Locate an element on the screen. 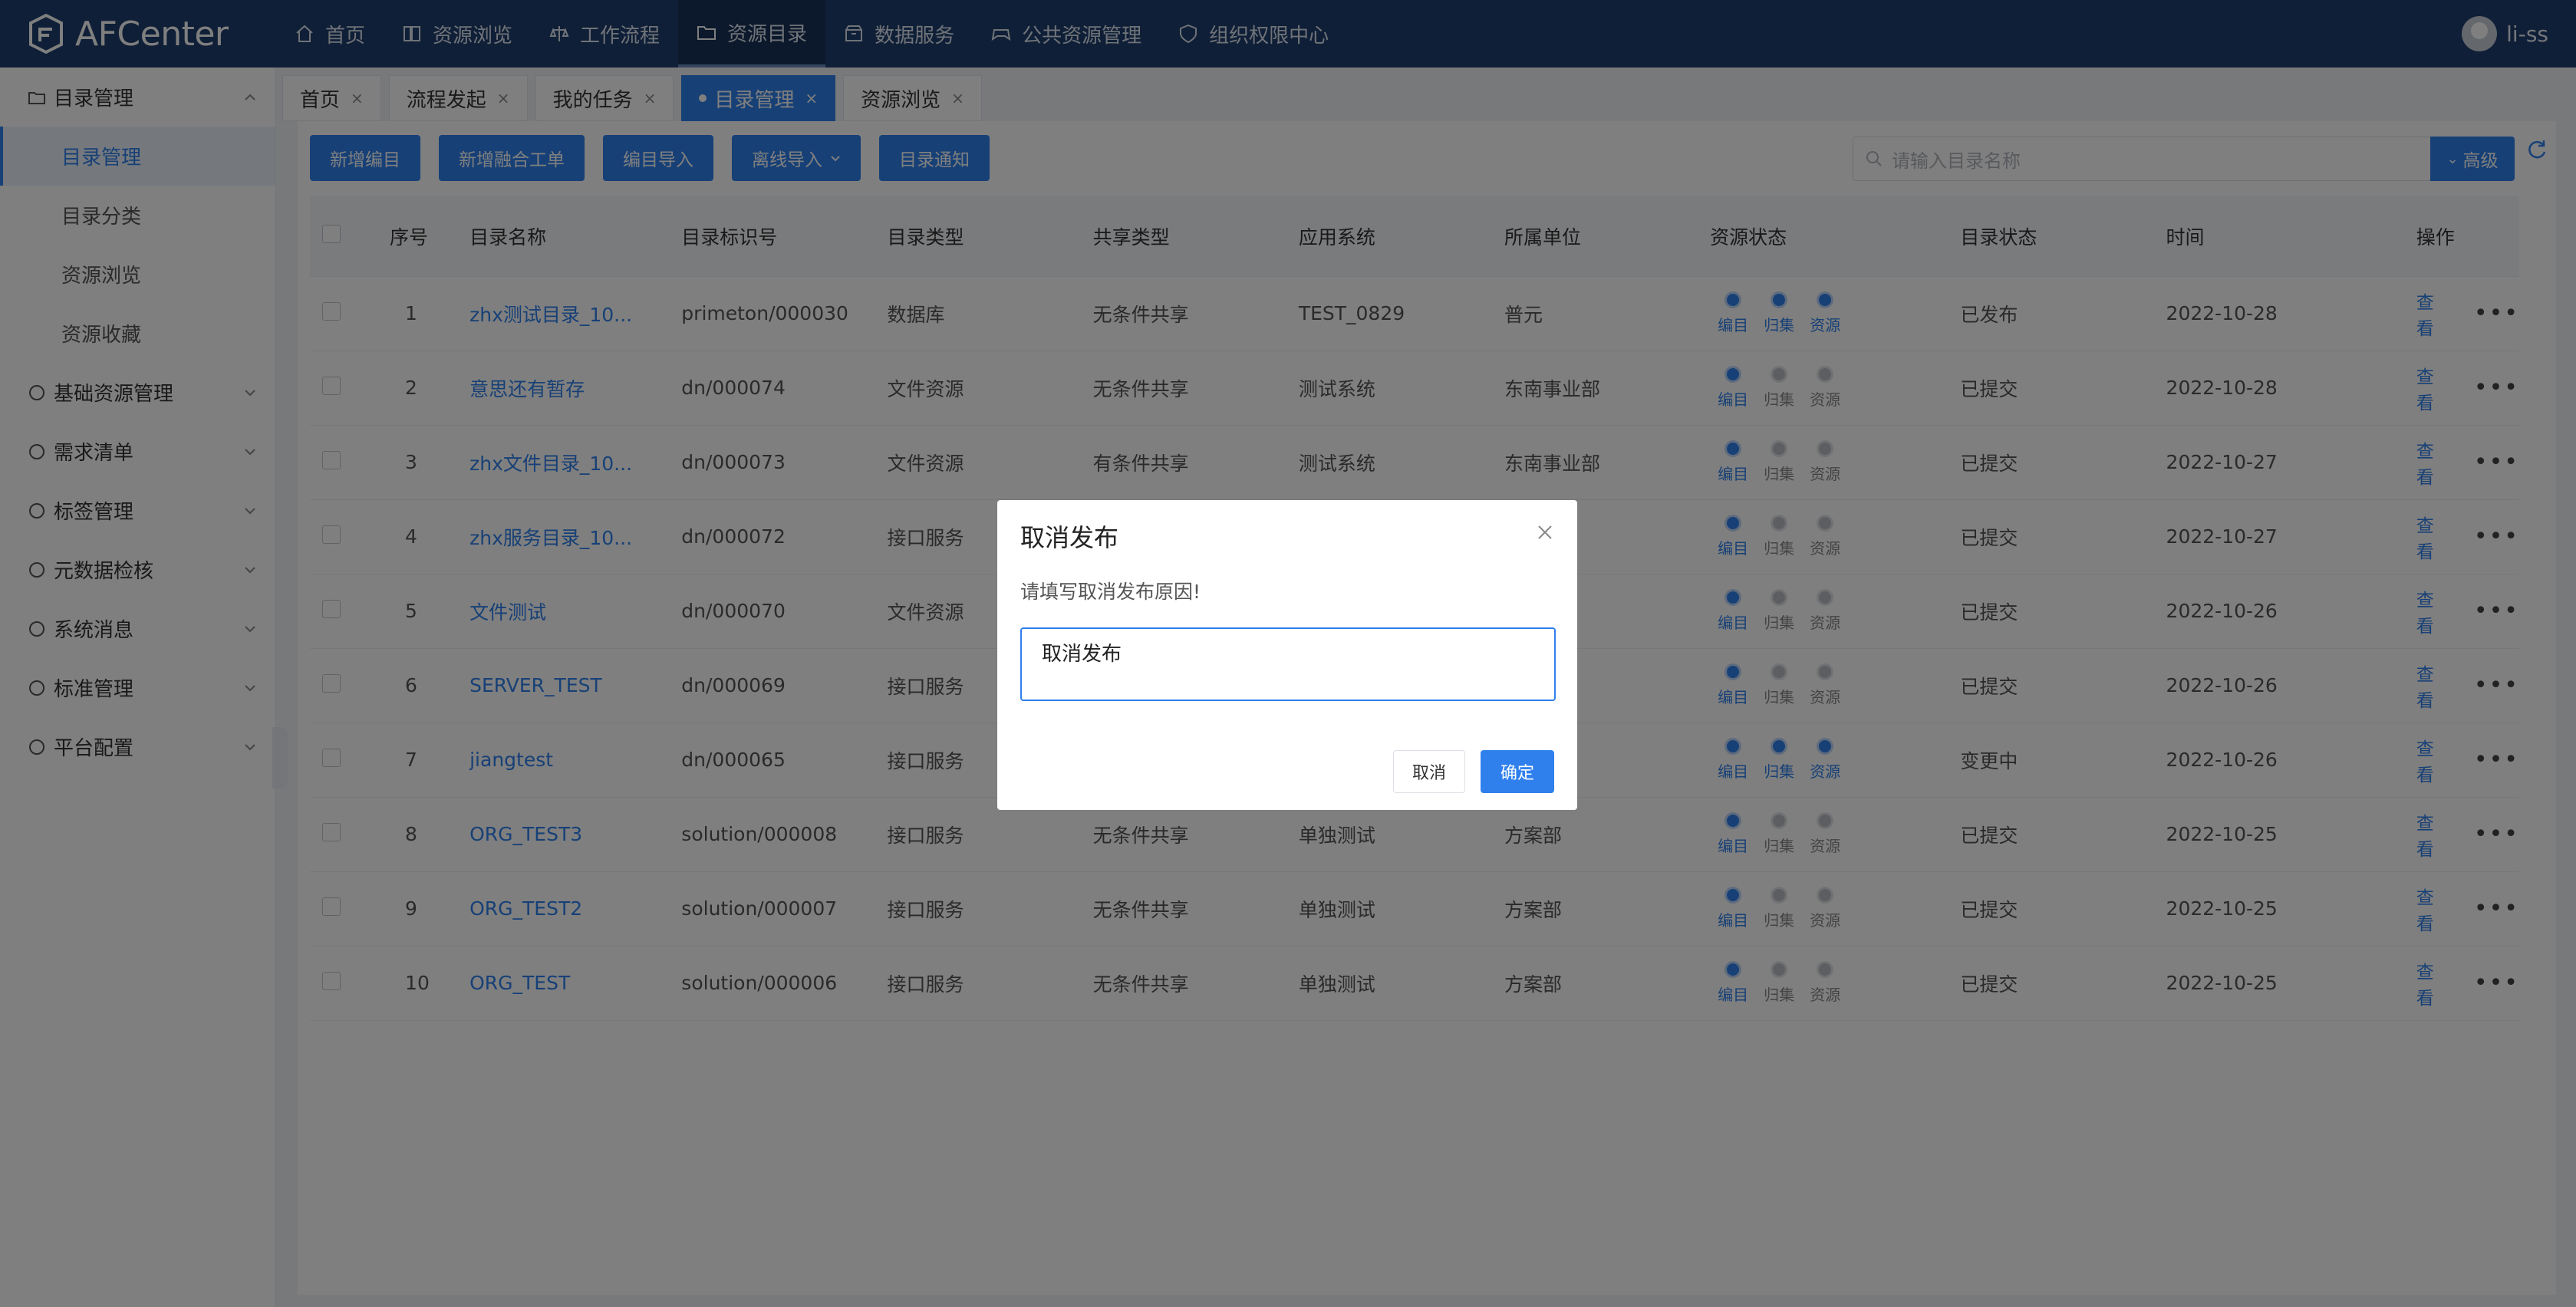 This screenshot has height=1307, width=2576. cancel-publish-dialog: 取消发布 请填写取消发布原因! 取消发布 取消 确定 is located at coordinates (1287, 655).